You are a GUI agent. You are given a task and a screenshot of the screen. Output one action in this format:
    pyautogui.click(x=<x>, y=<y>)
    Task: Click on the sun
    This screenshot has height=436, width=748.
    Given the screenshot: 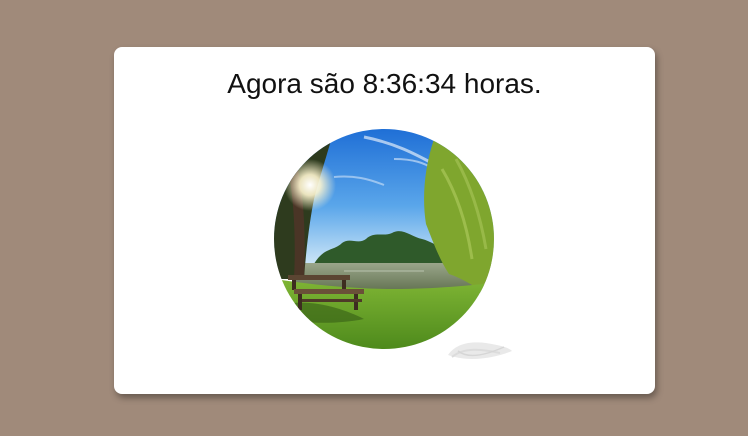 What is the action you would take?
    pyautogui.click(x=310, y=185)
    